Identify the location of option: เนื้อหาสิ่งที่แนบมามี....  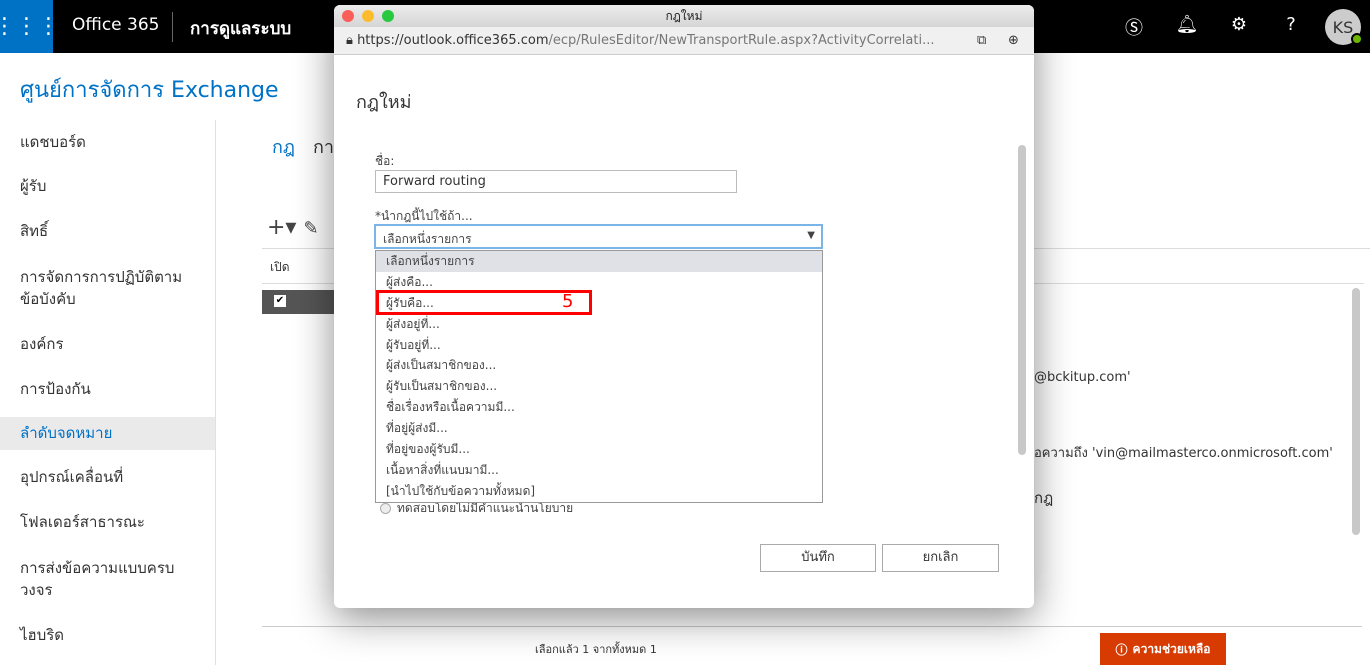
(599, 470).